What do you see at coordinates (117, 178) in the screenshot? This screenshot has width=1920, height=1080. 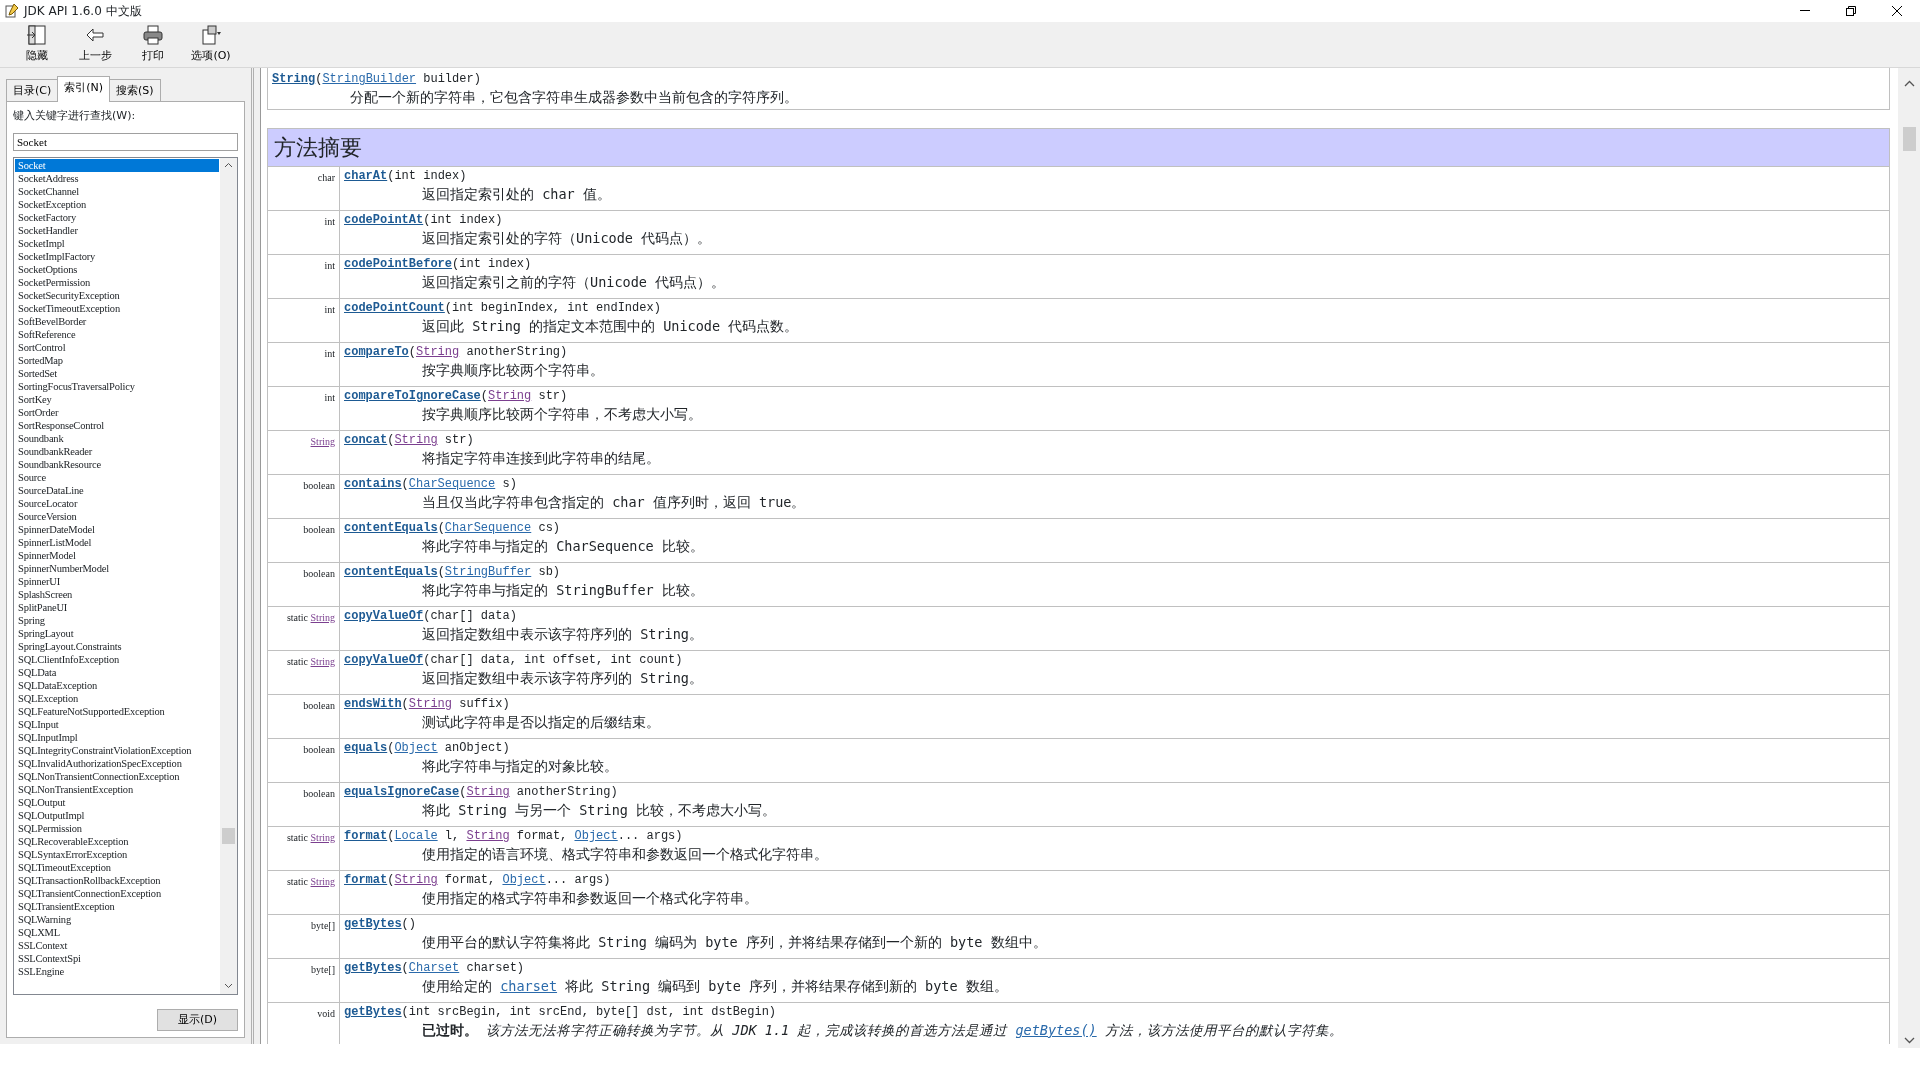 I see `list-item: SocketAddress` at bounding box center [117, 178].